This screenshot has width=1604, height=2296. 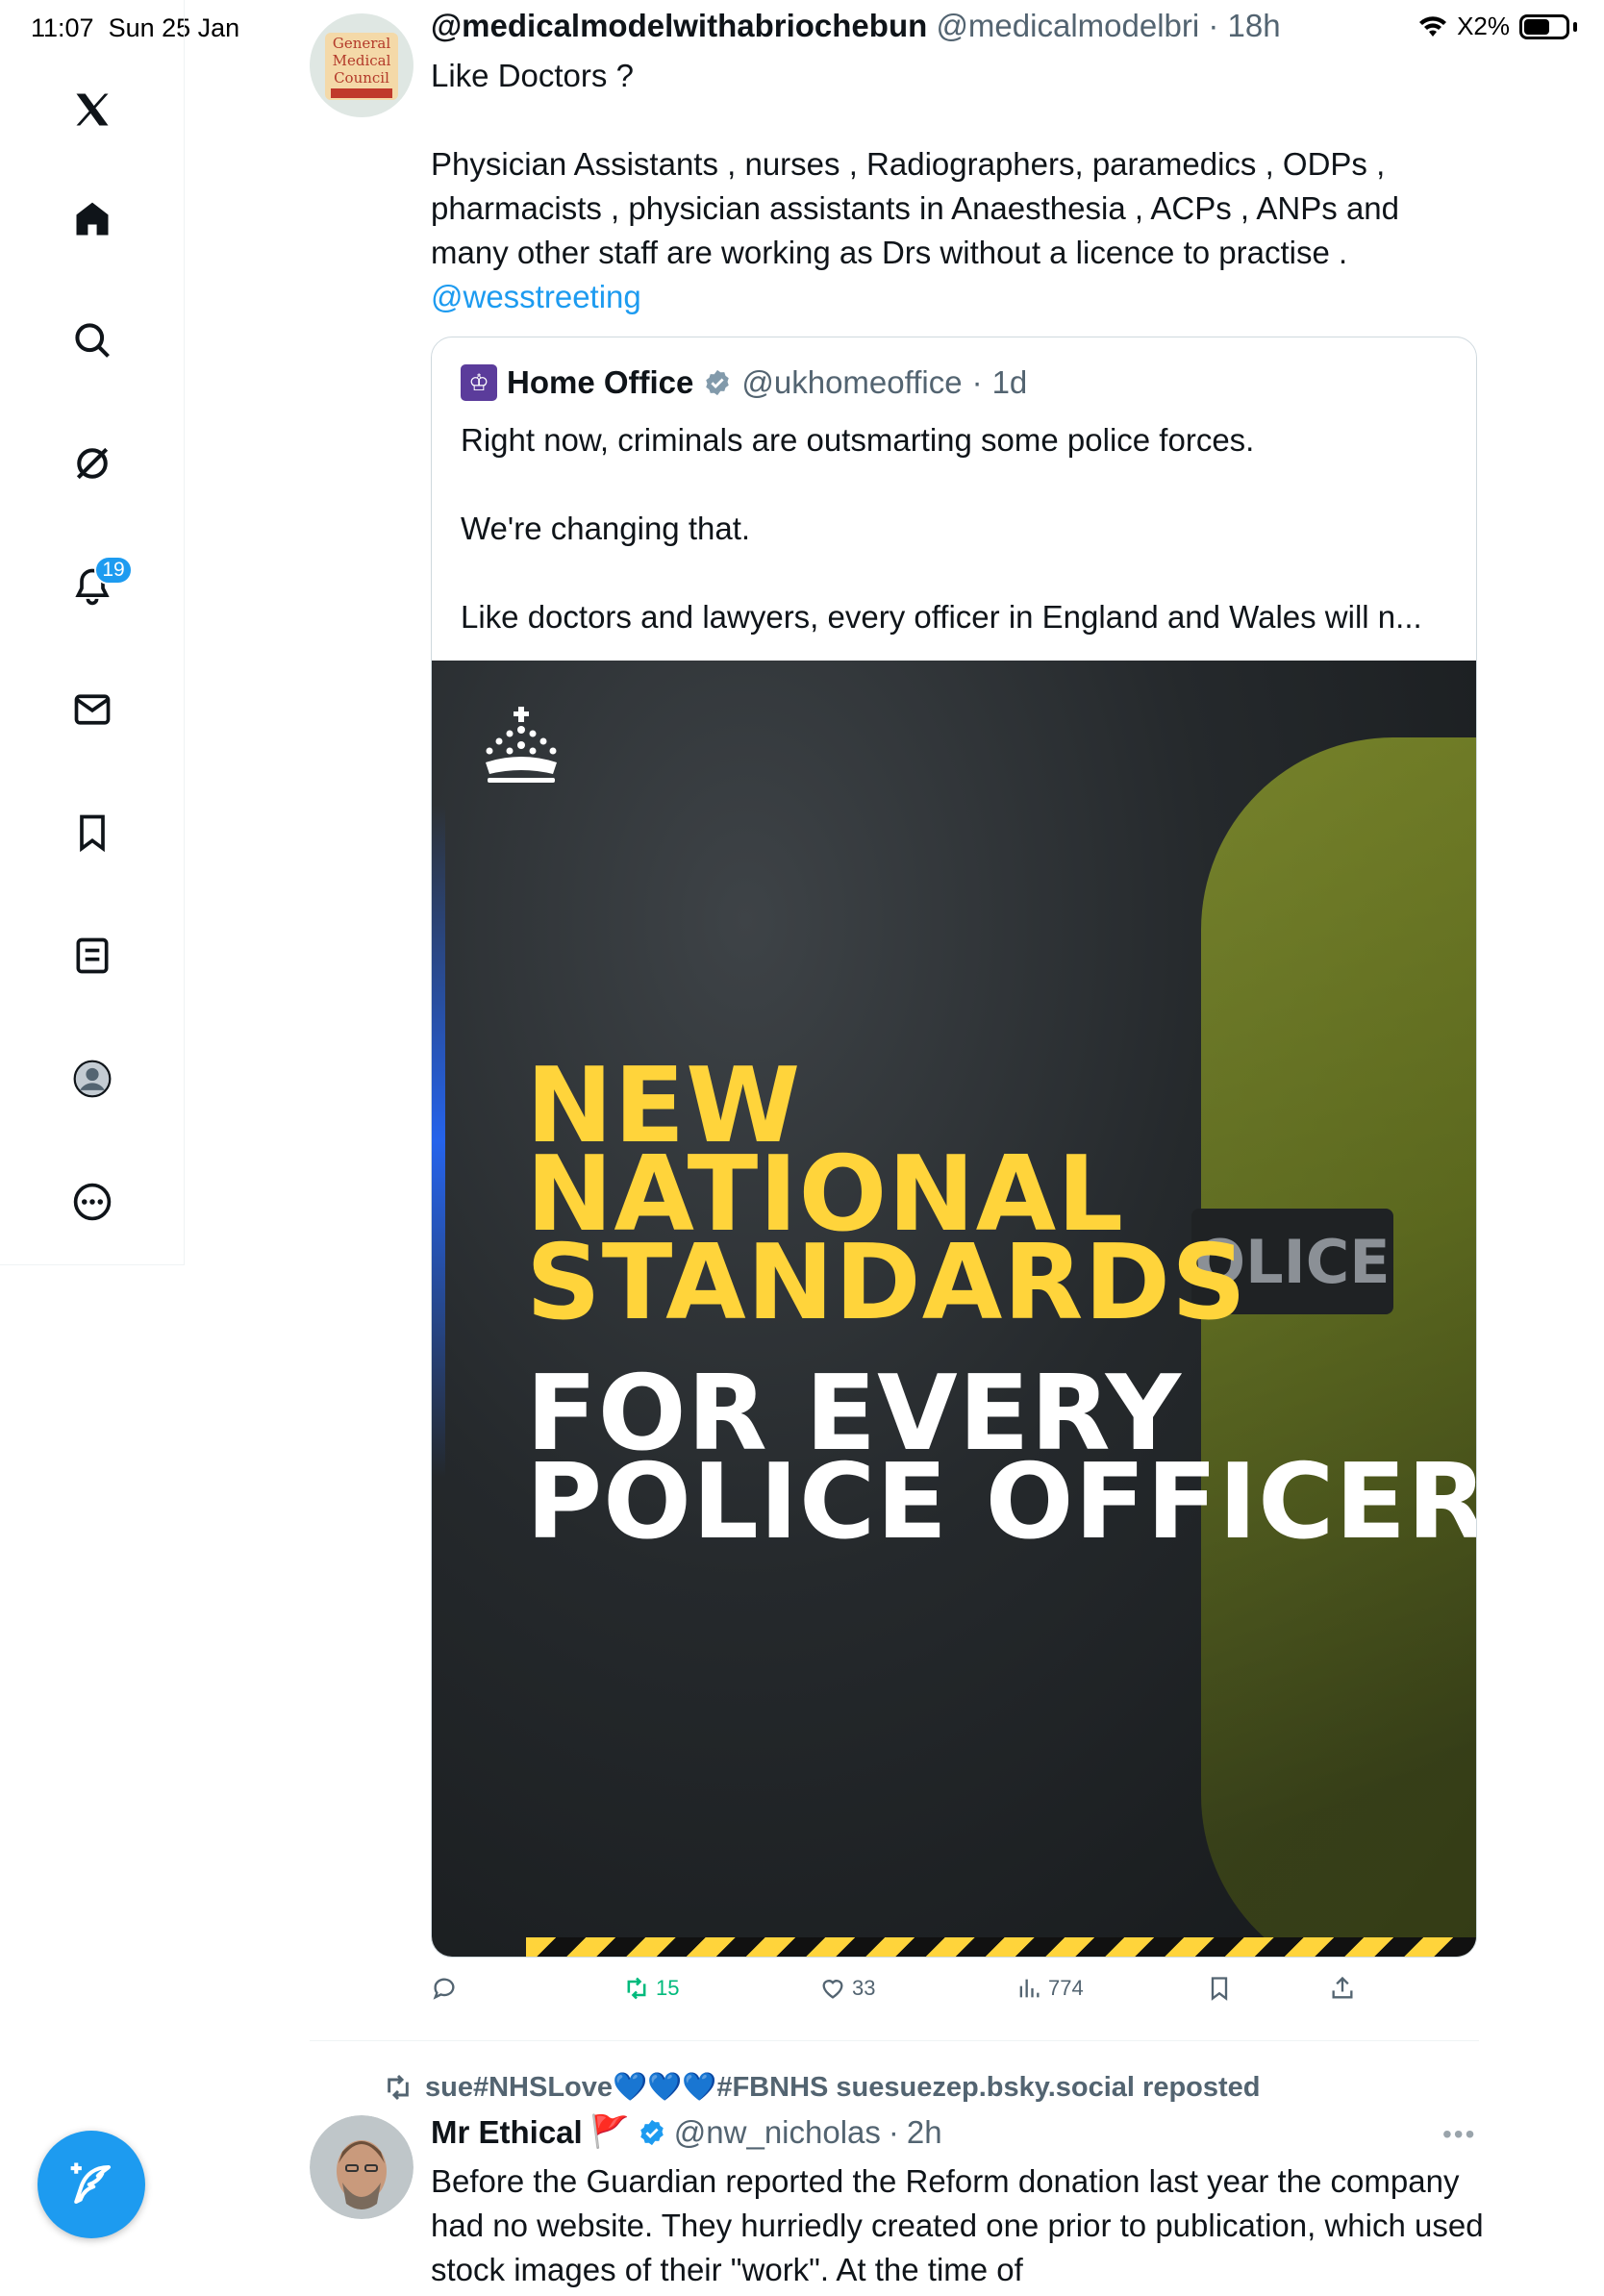 I want to click on poster-line-3: STANDARDS, so click(x=886, y=1283).